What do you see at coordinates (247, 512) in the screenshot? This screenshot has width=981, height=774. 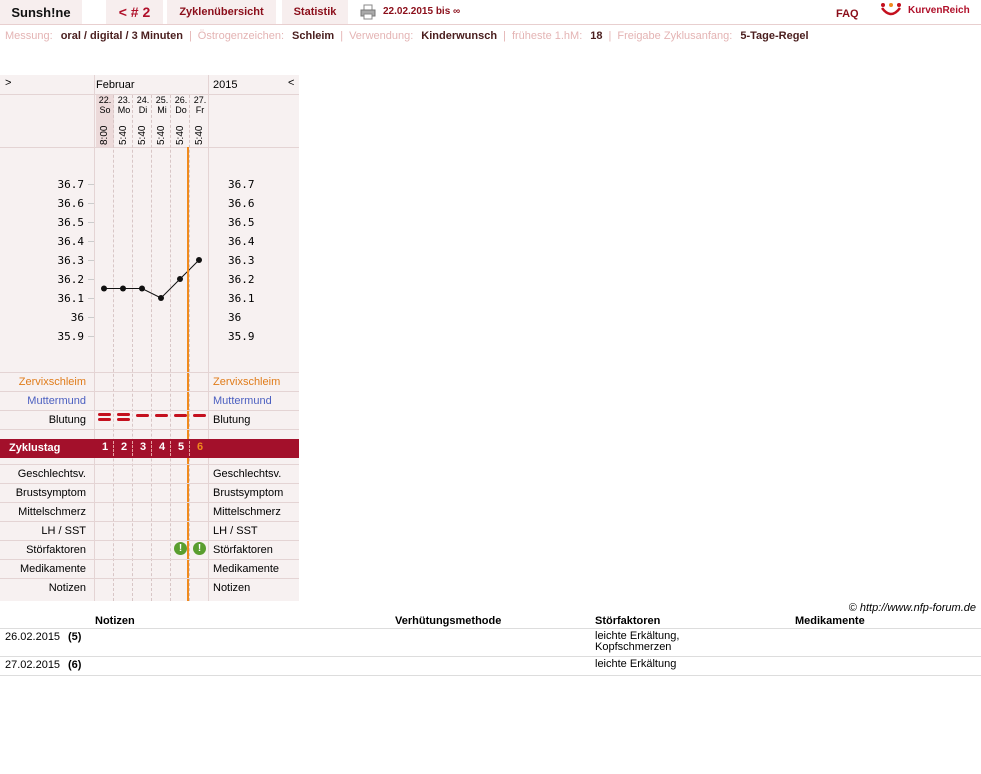 I see `symptom-label-right: Mittelschmerz` at bounding box center [247, 512].